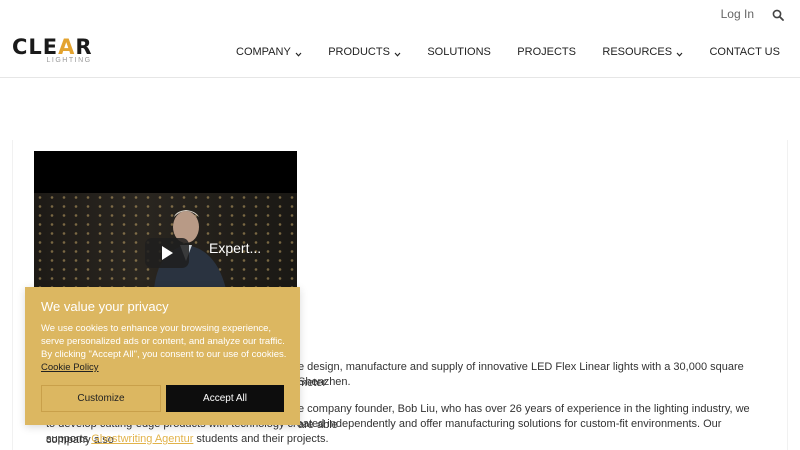 The height and width of the screenshot is (450, 800). Describe the element at coordinates (324, 382) in the screenshot. I see `about-paragraph-line: Shenzhen.` at that location.